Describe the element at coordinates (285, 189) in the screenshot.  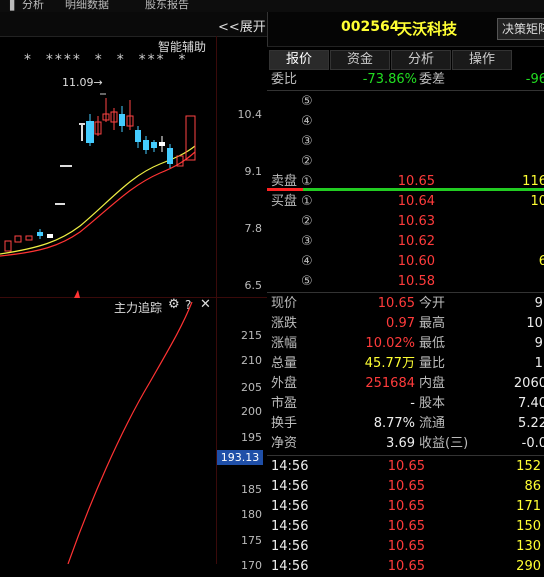
I see `separator-red` at that location.